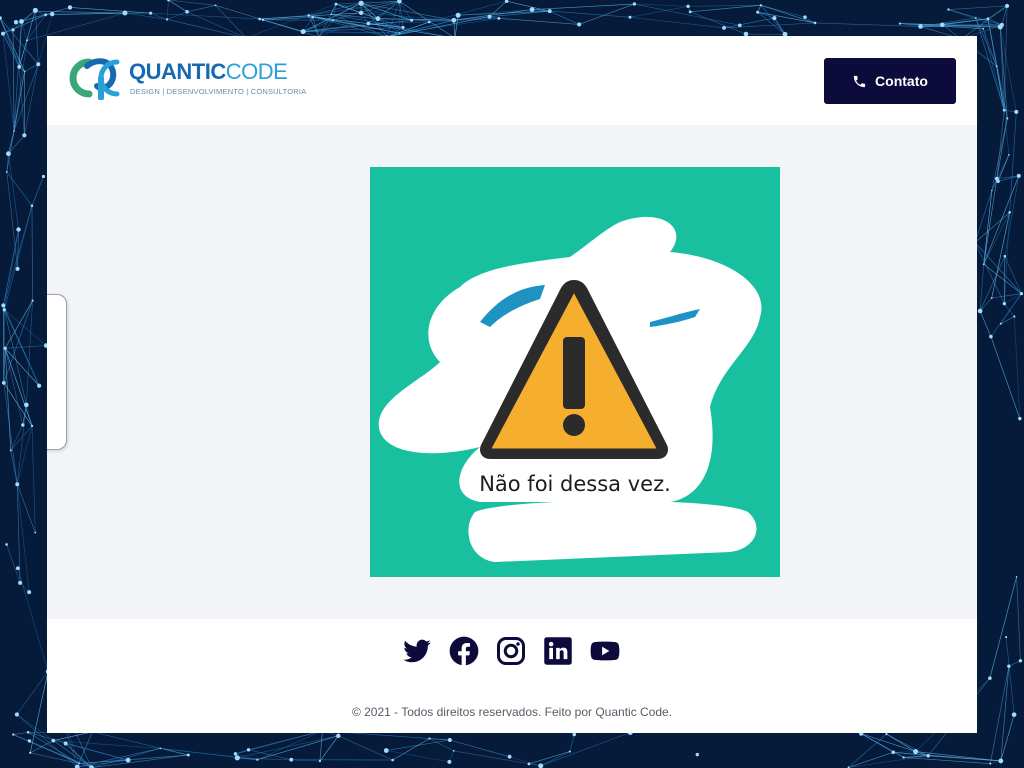  What do you see at coordinates (558, 651) in the screenshot?
I see `linkedin-link` at bounding box center [558, 651].